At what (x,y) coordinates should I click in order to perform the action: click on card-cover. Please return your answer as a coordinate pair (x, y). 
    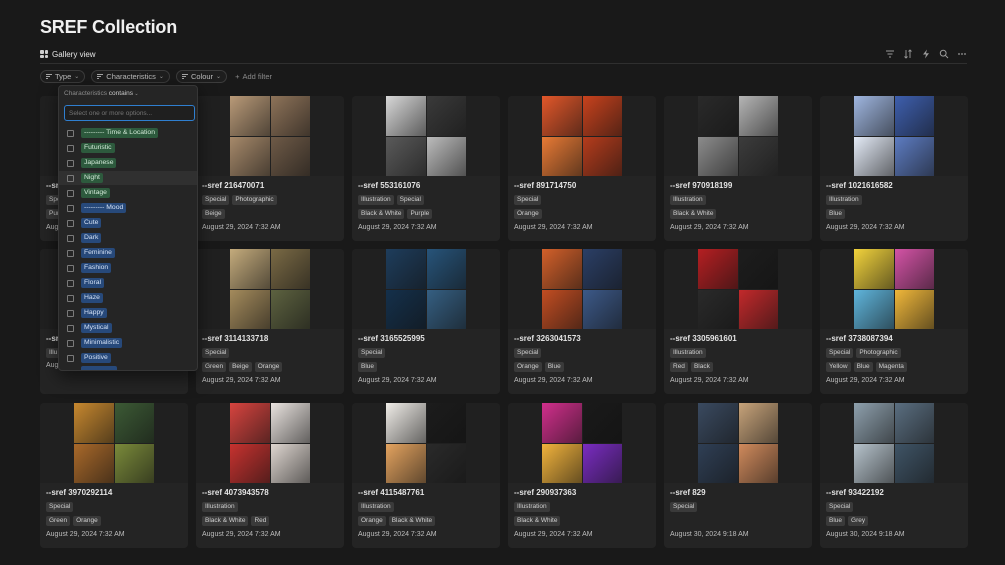
    Looking at the image, I should click on (270, 443).